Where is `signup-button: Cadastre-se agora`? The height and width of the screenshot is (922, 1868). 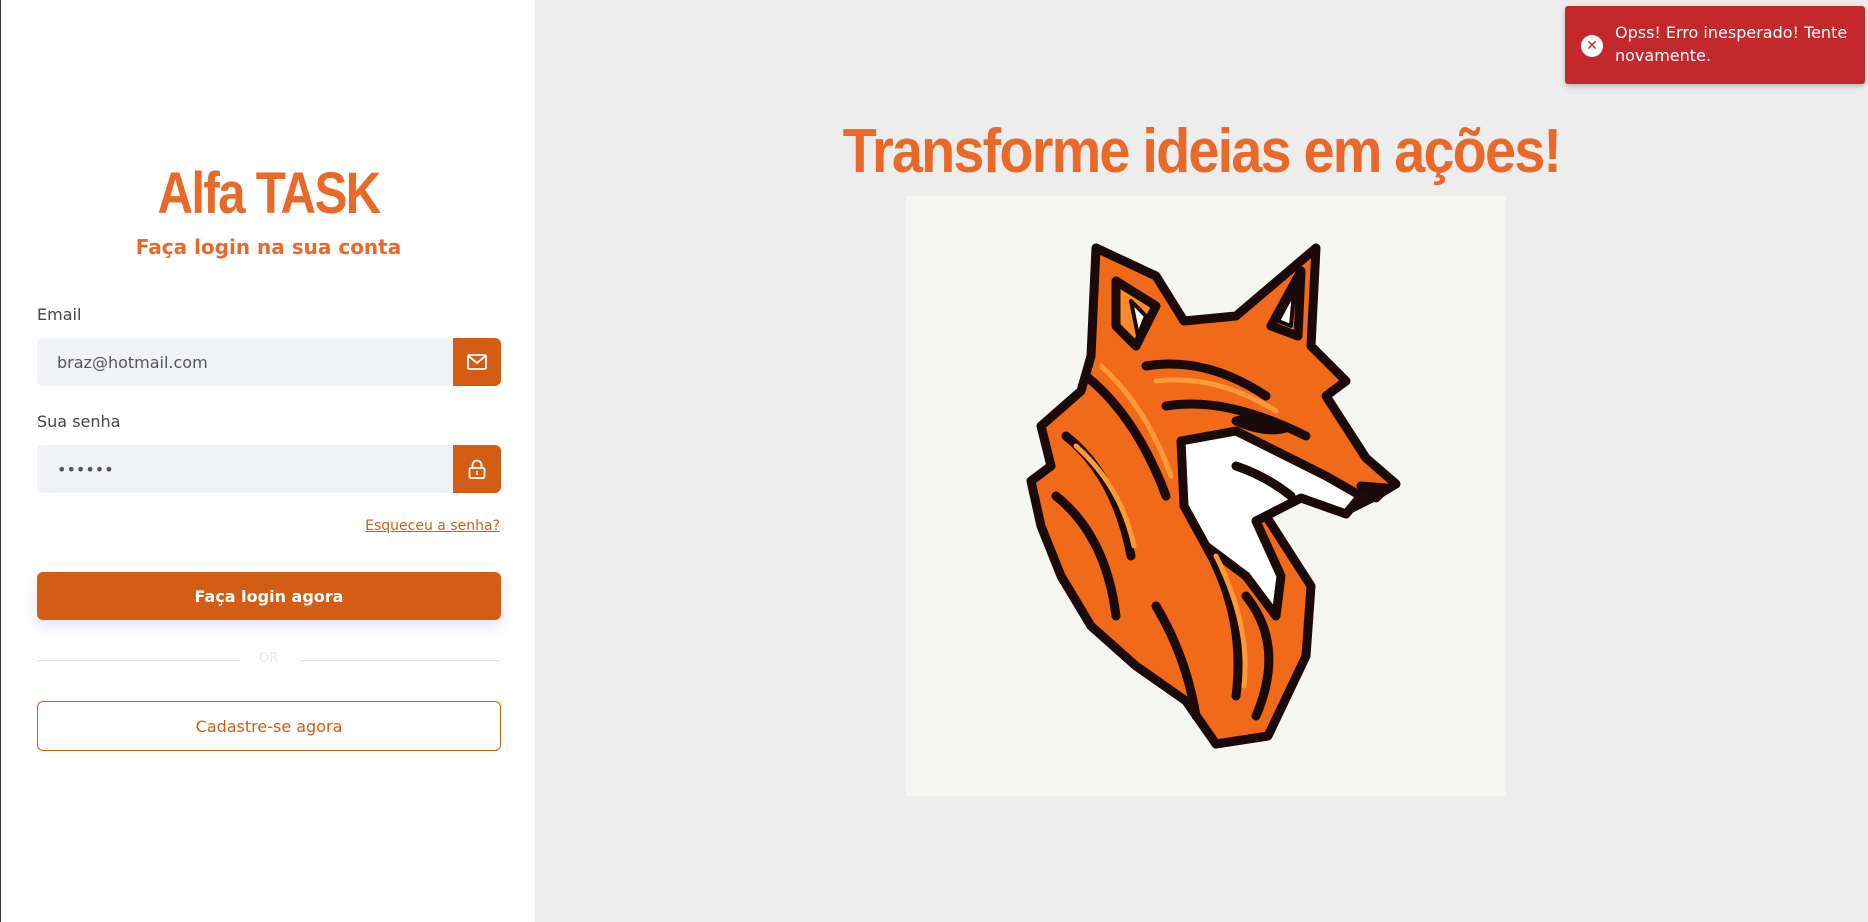
signup-button: Cadastre-se agora is located at coordinates (269, 726).